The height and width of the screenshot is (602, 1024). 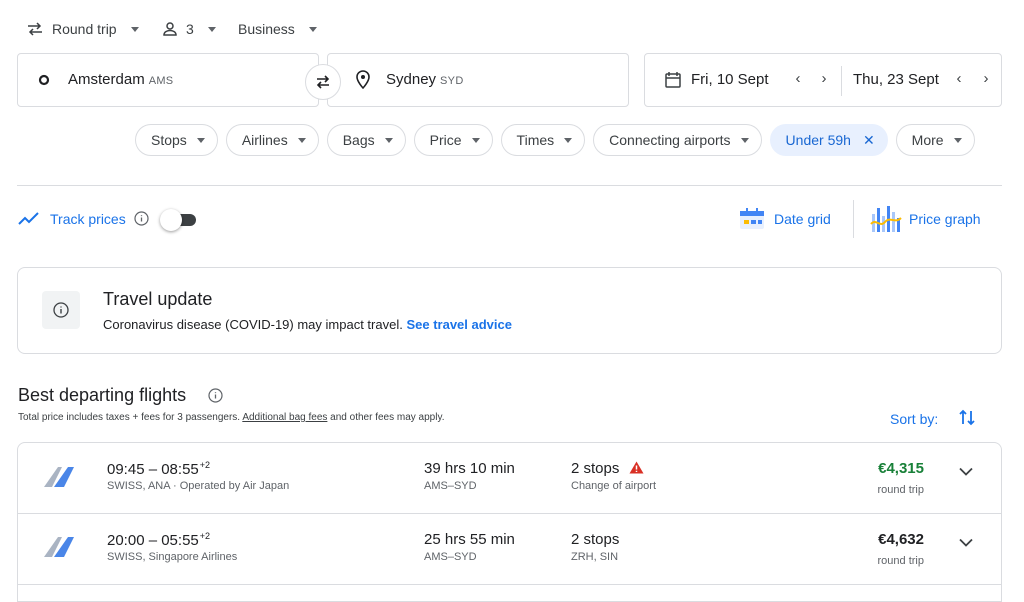 I want to click on toggle-knob, so click(x=171, y=220).